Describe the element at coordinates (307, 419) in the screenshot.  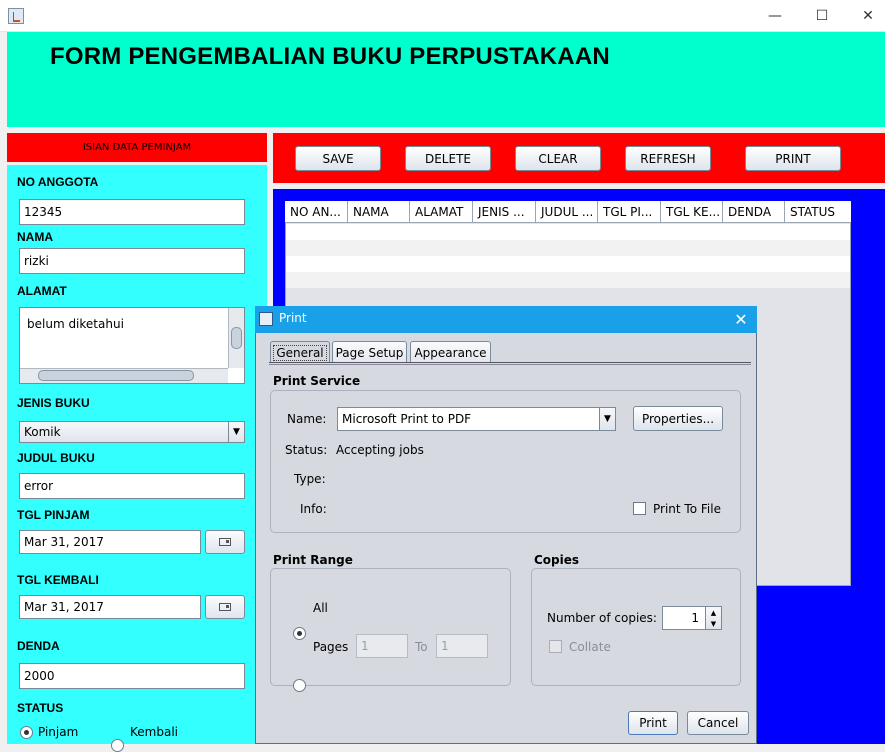
I see `name-label: Name:` at that location.